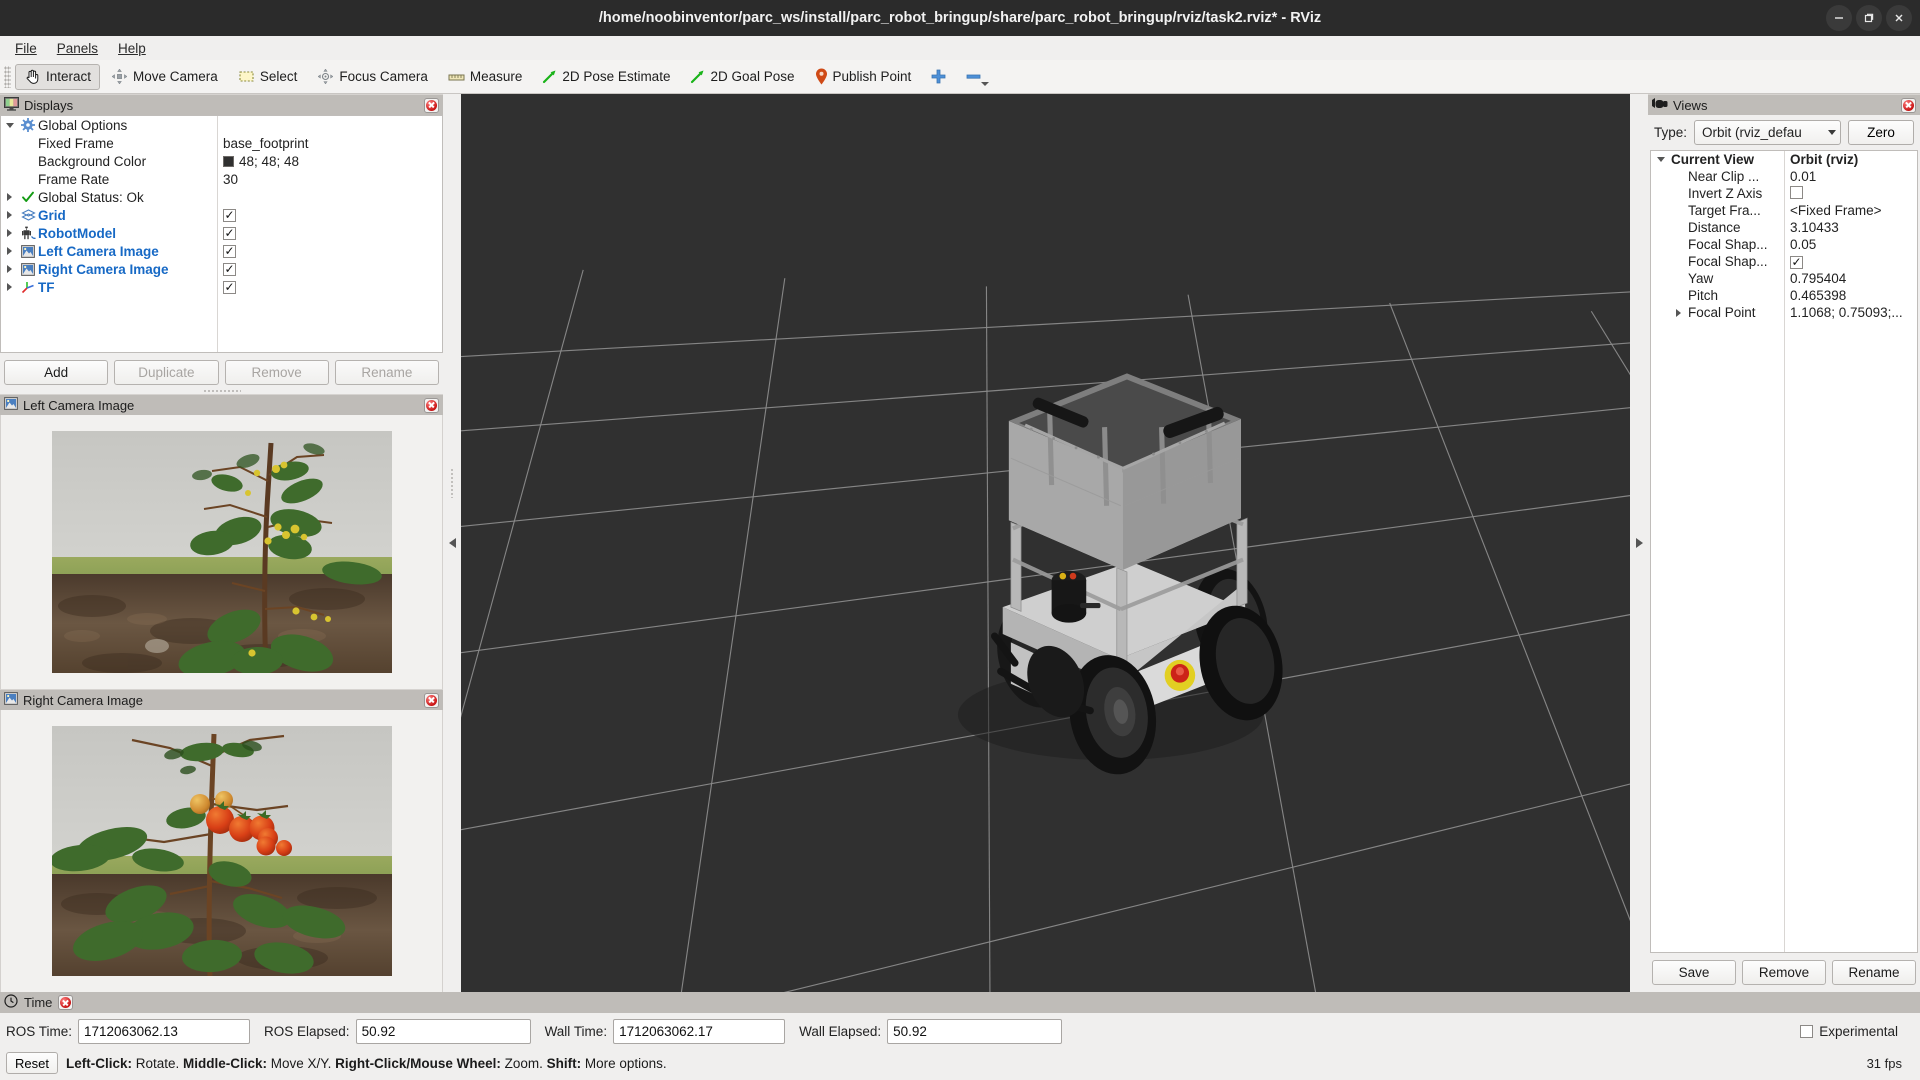 This screenshot has height=1080, width=1920. What do you see at coordinates (266, 143) in the screenshot?
I see `tree-value-fixed-frame: base_footprint` at bounding box center [266, 143].